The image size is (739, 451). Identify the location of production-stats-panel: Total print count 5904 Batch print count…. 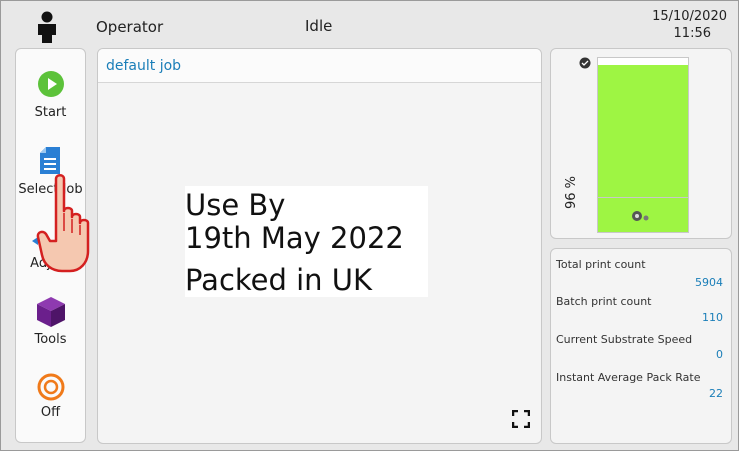
(641, 346).